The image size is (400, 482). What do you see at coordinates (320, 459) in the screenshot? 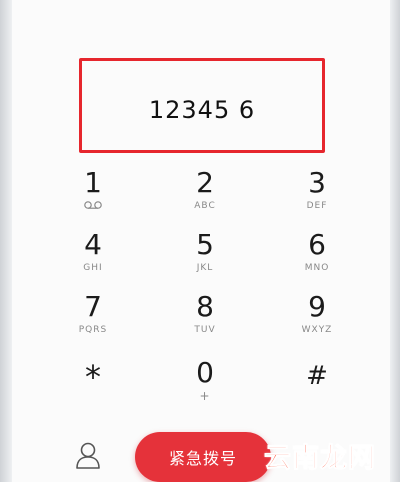
I see `watermark-logo: 云南龙网` at bounding box center [320, 459].